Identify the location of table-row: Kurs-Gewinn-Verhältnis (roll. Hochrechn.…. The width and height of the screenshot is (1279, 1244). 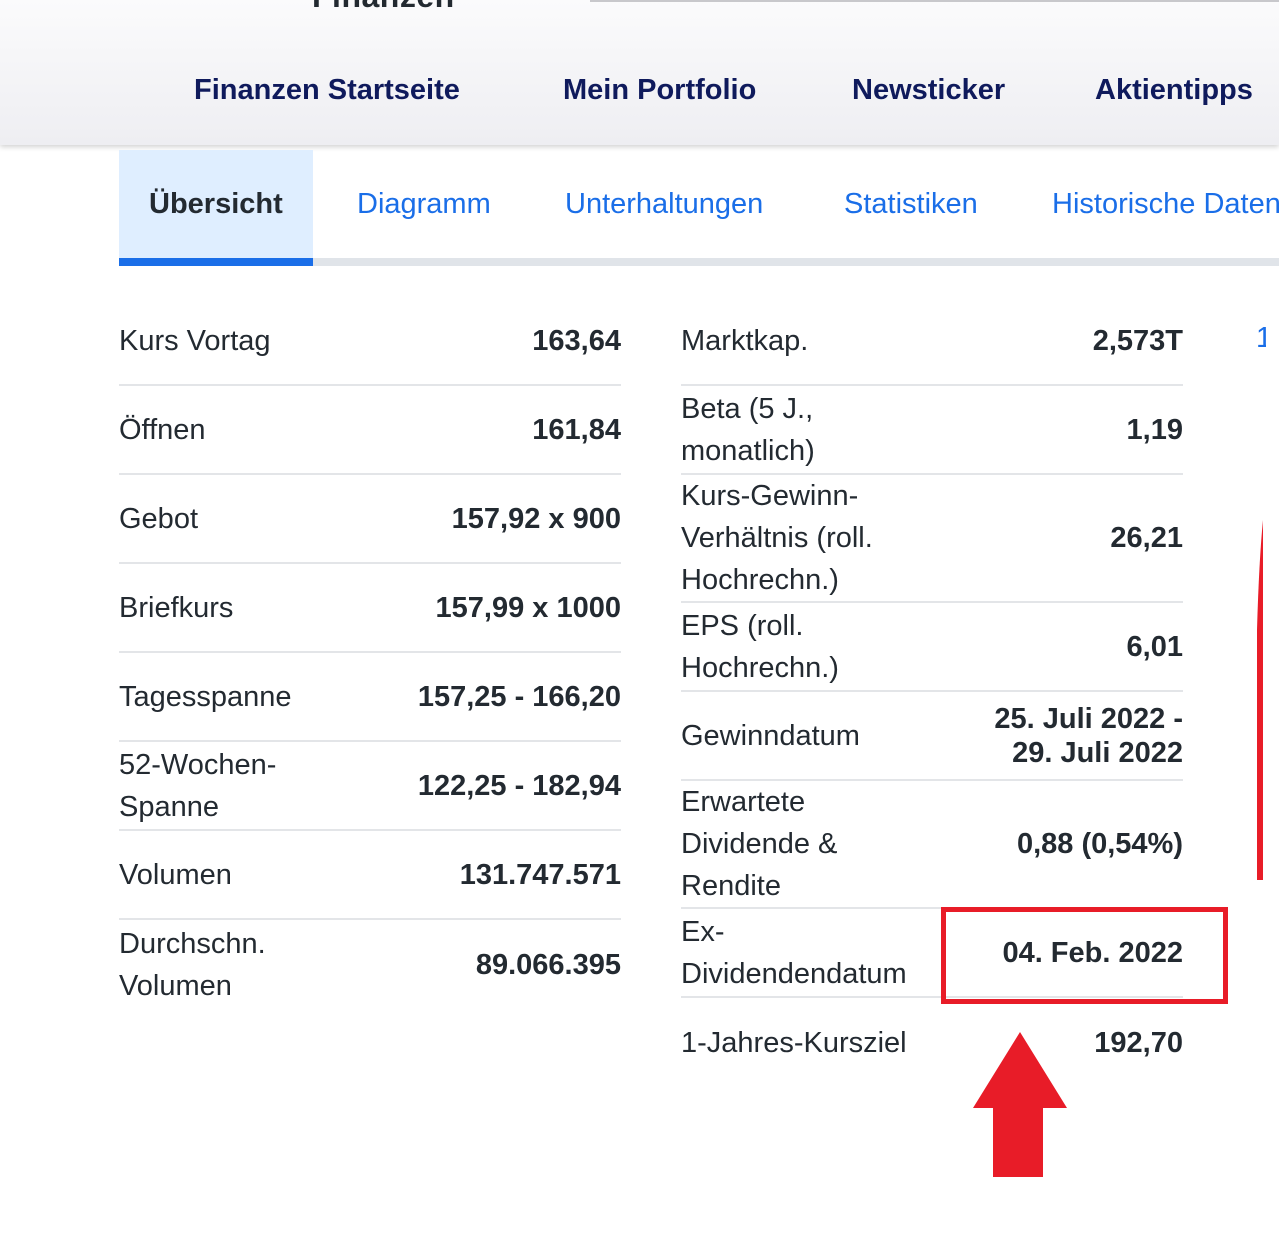
(932, 539).